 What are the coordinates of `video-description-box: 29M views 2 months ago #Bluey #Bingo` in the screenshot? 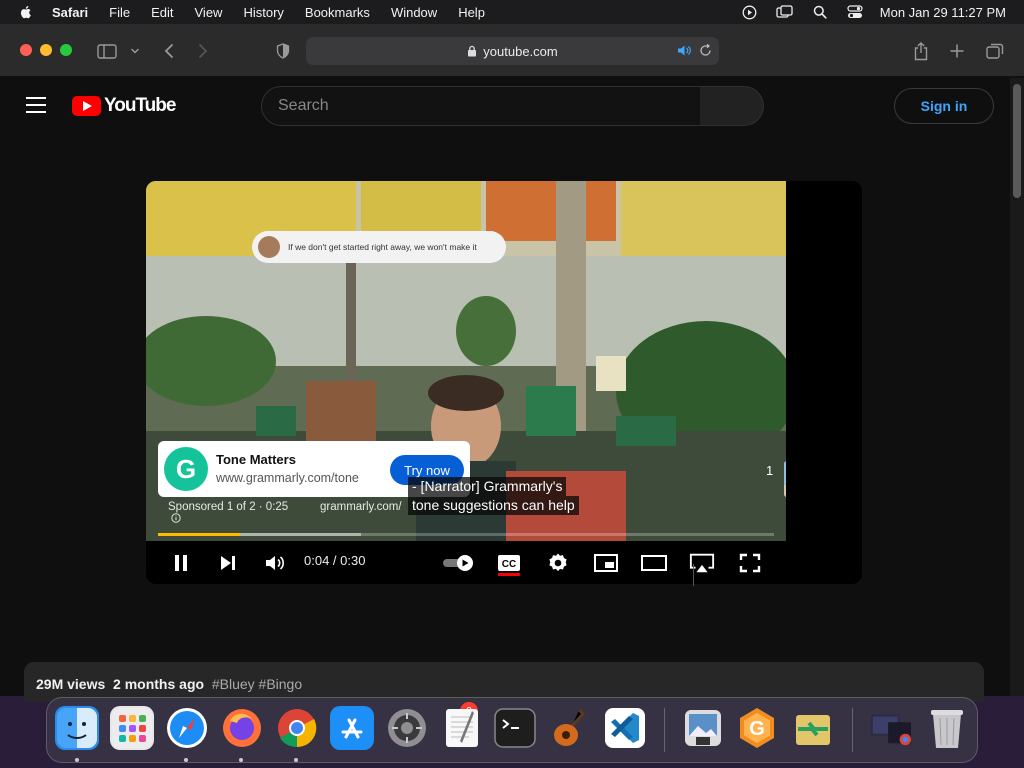 It's located at (504, 682).